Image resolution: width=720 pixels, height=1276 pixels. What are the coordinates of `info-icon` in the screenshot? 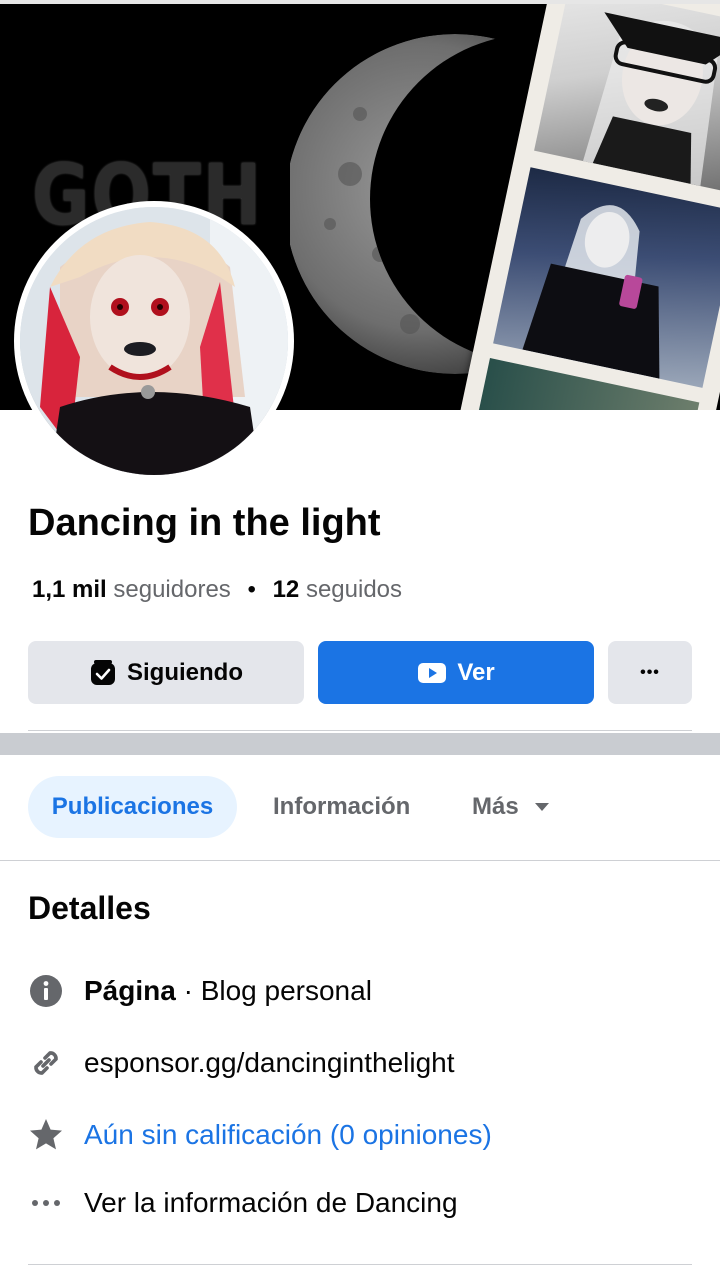 It's located at (46, 991).